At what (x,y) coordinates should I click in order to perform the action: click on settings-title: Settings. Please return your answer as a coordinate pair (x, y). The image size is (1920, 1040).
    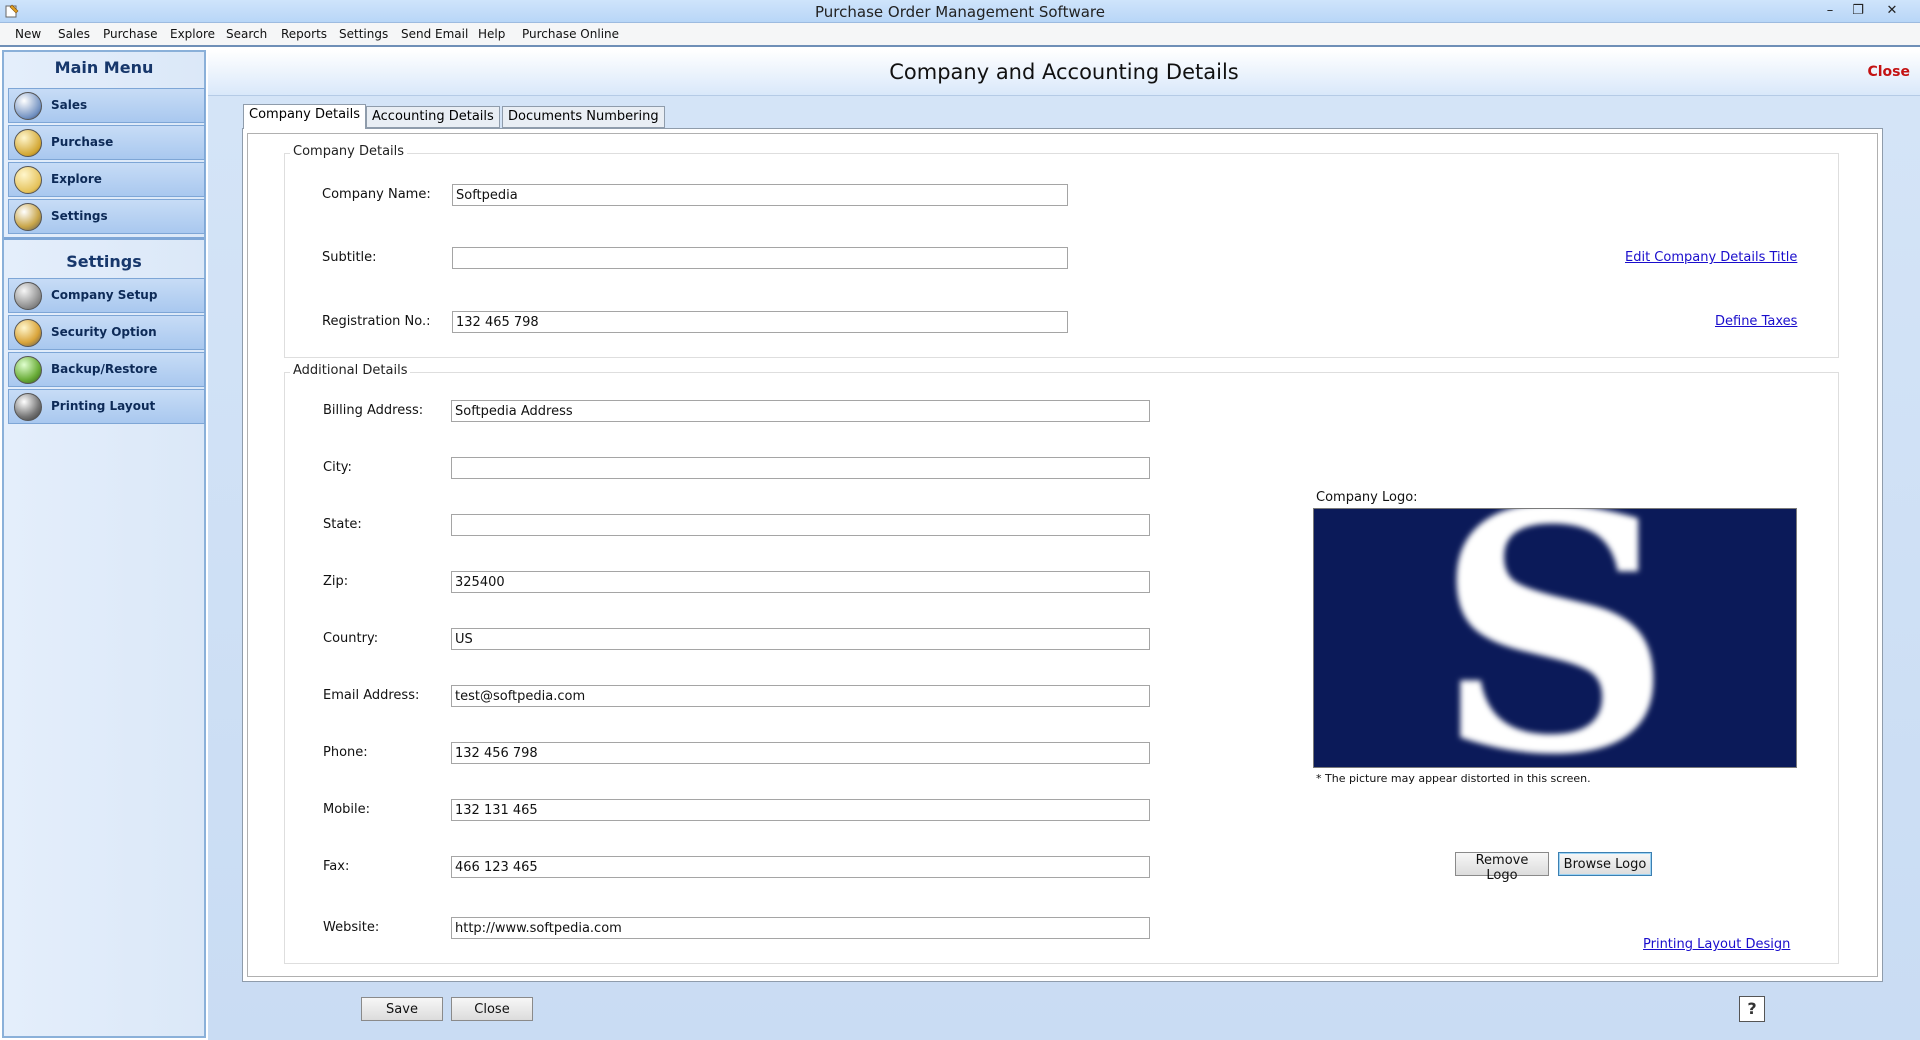
    Looking at the image, I should click on (104, 261).